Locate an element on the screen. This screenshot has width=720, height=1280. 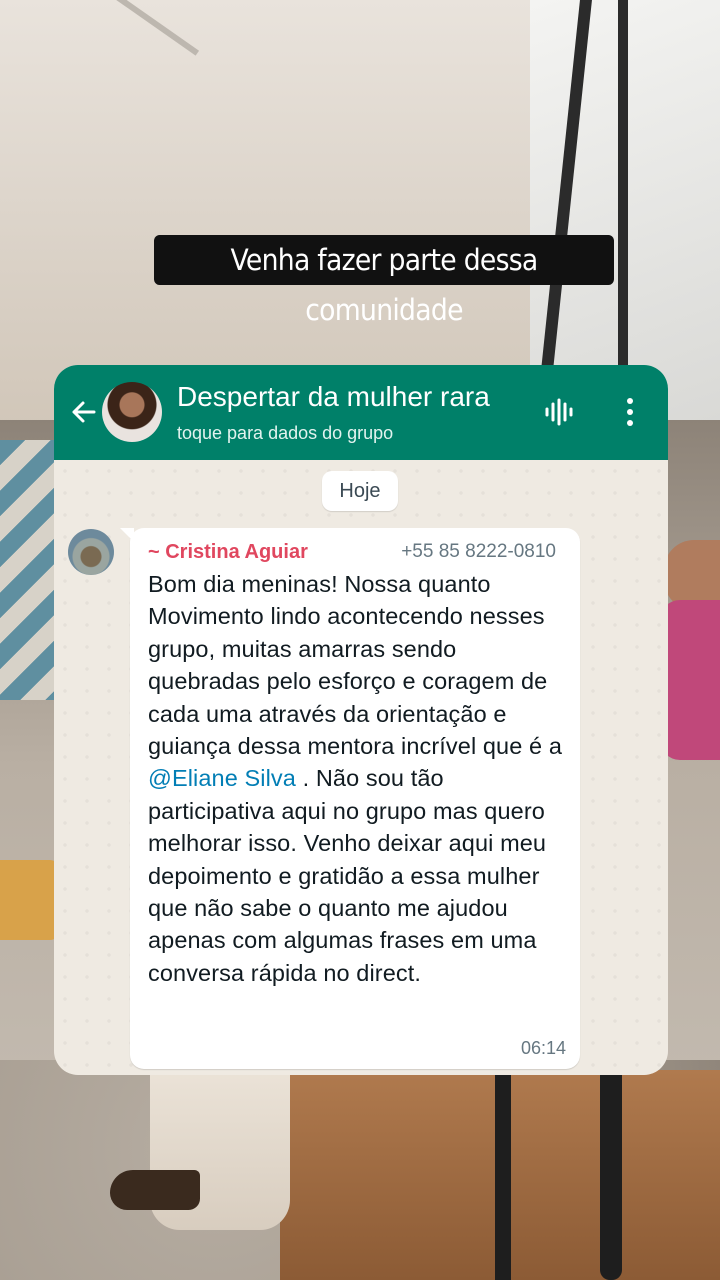
story-caption: Venha fazer parte dessa comunidade is located at coordinates (384, 281).